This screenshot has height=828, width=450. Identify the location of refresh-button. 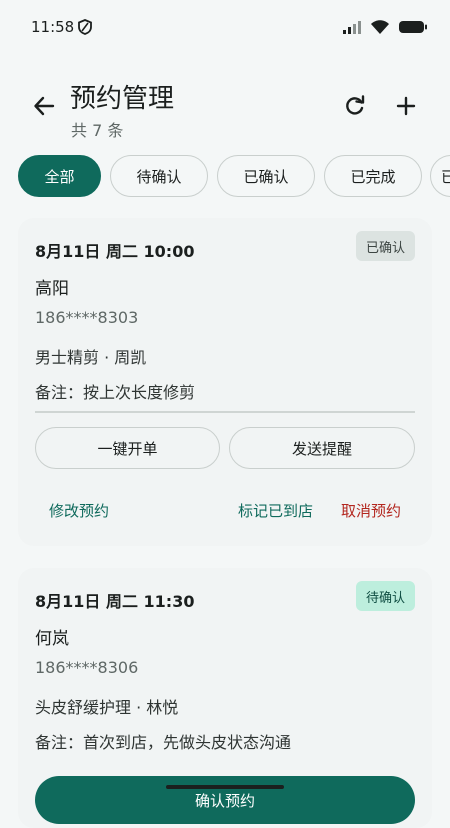
(355, 108).